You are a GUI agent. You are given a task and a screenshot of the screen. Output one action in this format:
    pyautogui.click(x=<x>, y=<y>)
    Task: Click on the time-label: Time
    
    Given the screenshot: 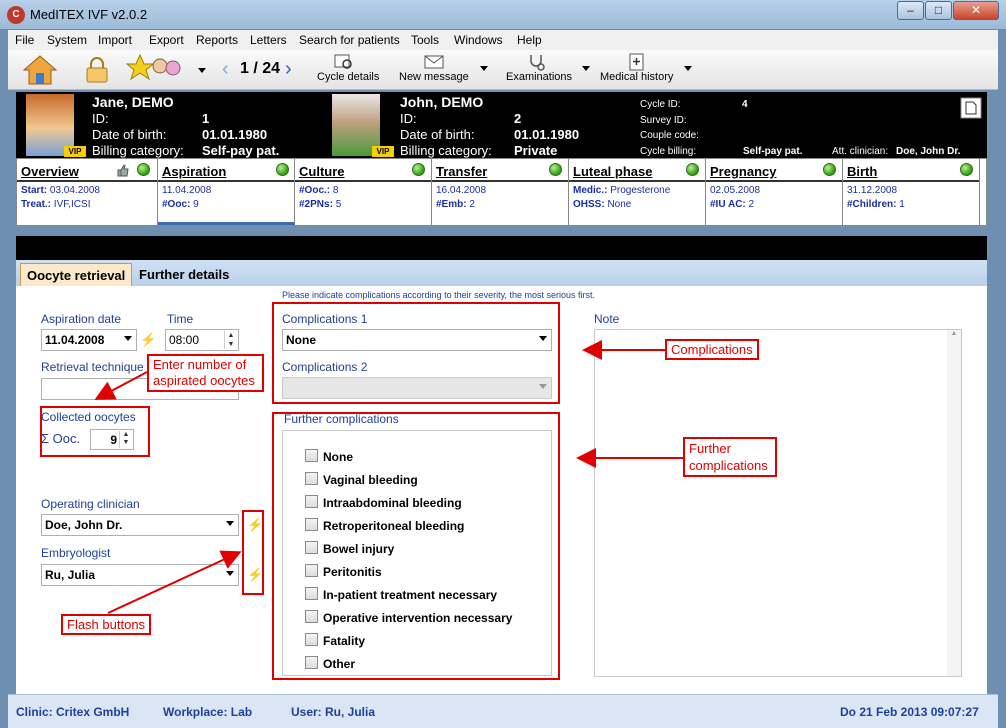 What is the action you would take?
    pyautogui.click(x=180, y=319)
    